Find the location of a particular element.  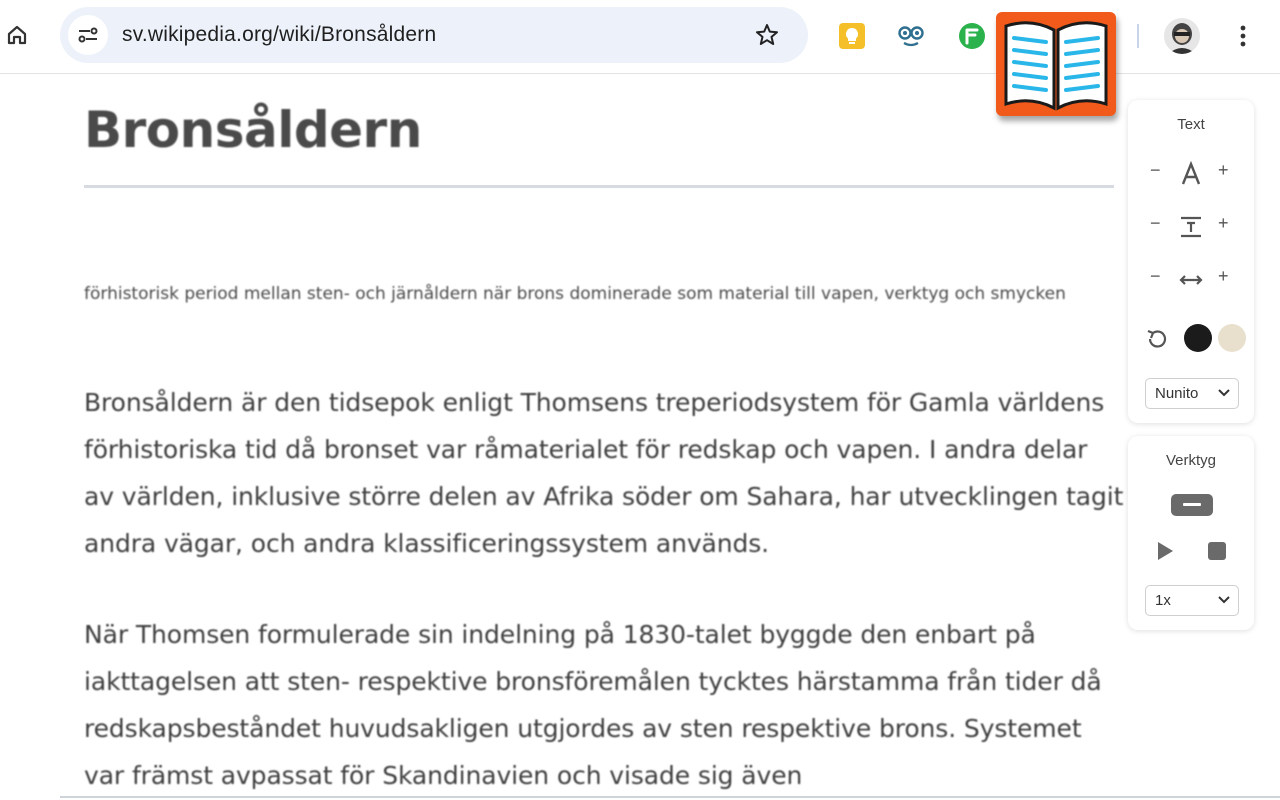

letter-spacing-row: − + is located at coordinates (1191, 279).